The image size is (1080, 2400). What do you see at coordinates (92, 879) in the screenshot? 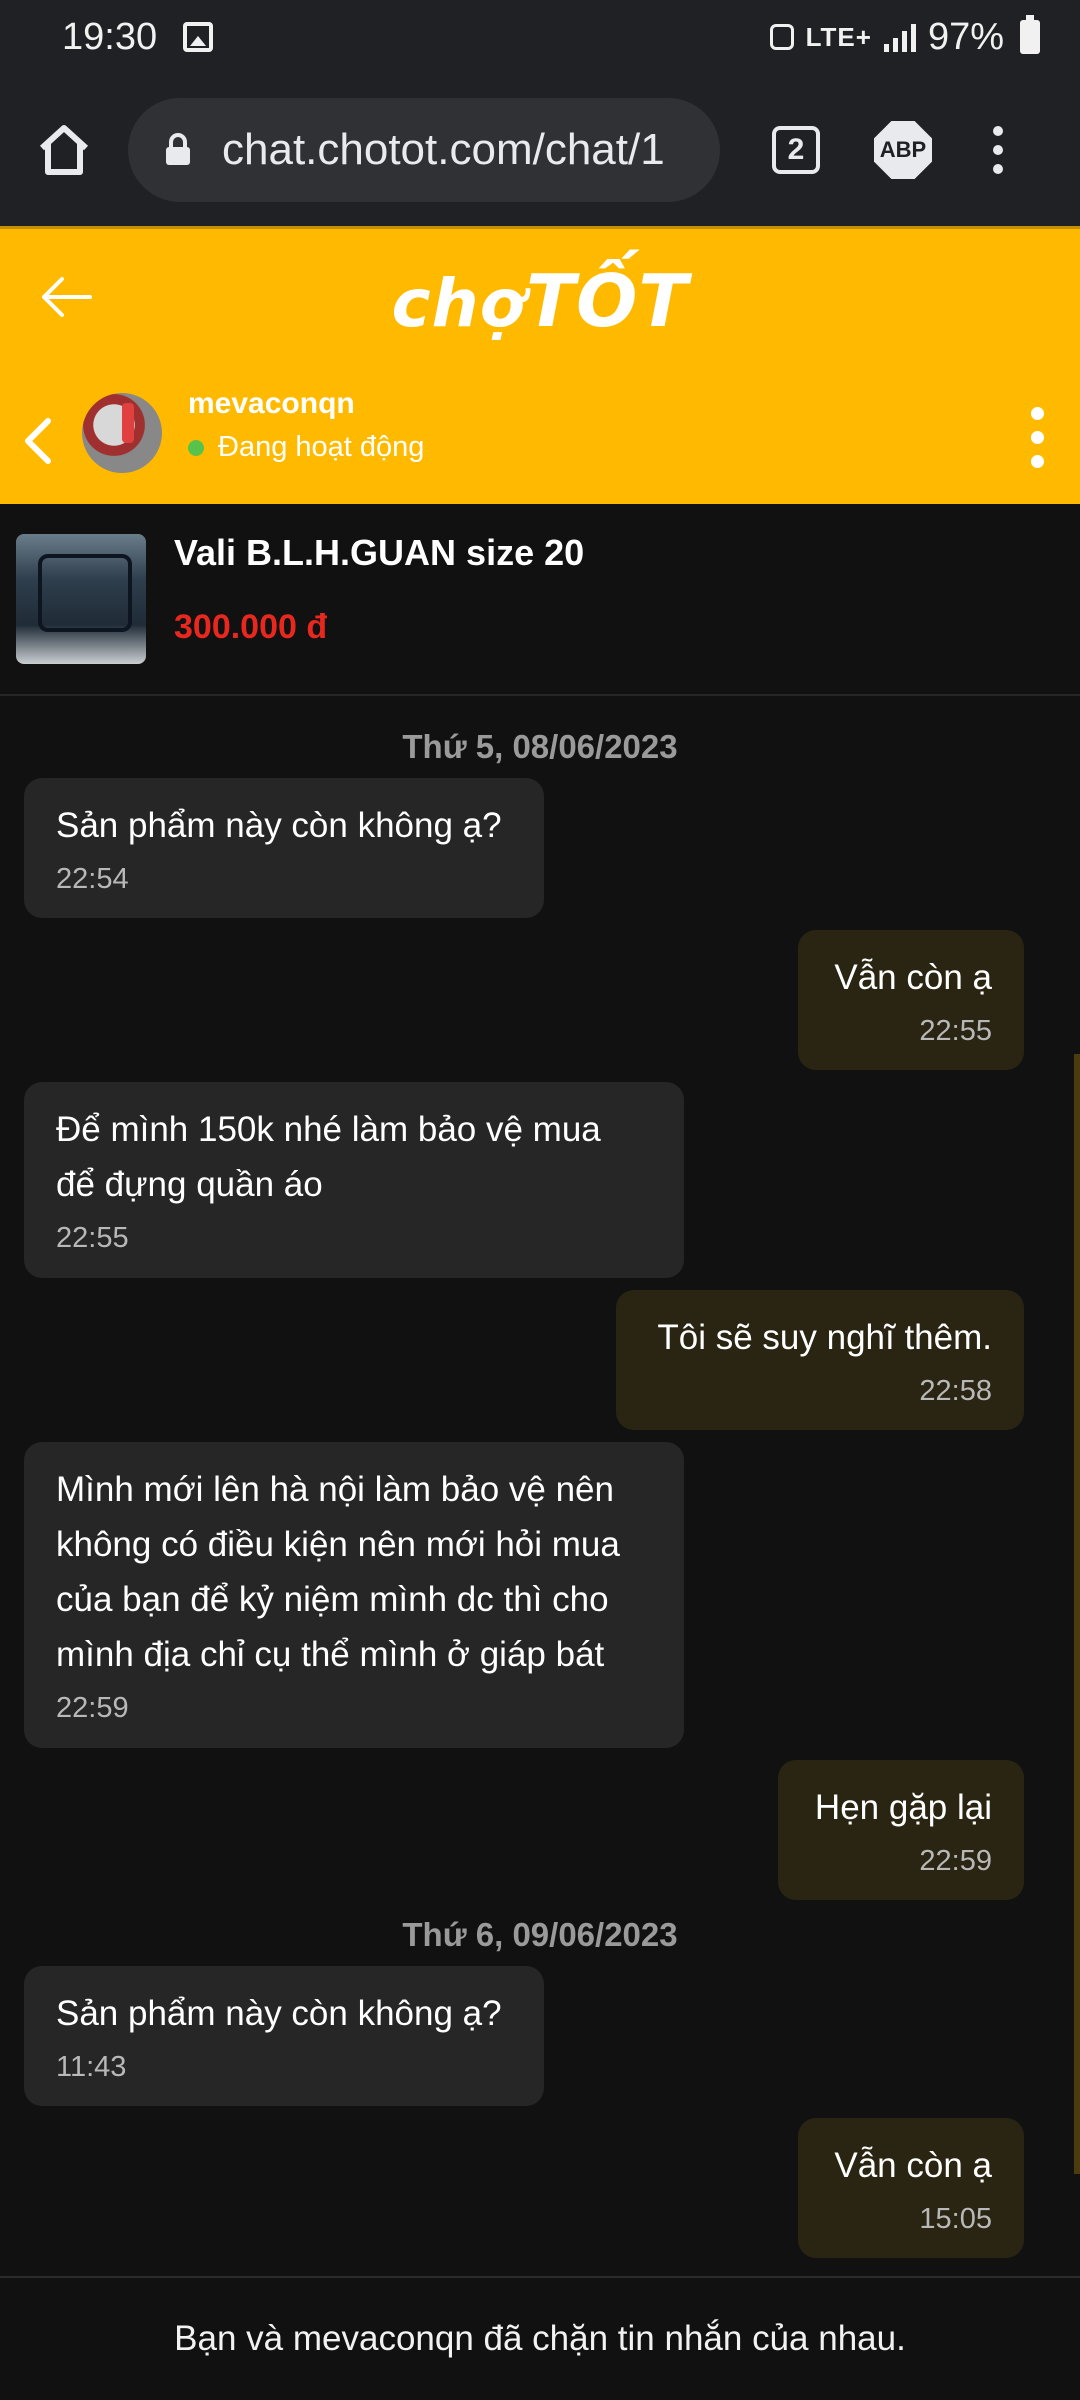
I see `message-time: 22:54` at bounding box center [92, 879].